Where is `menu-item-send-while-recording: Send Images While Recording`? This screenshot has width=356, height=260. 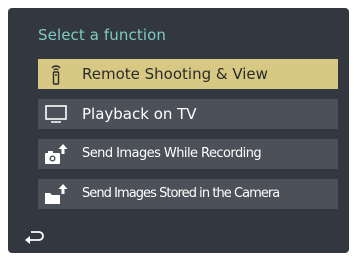
menu-item-send-while-recording: Send Images While Recording is located at coordinates (188, 154).